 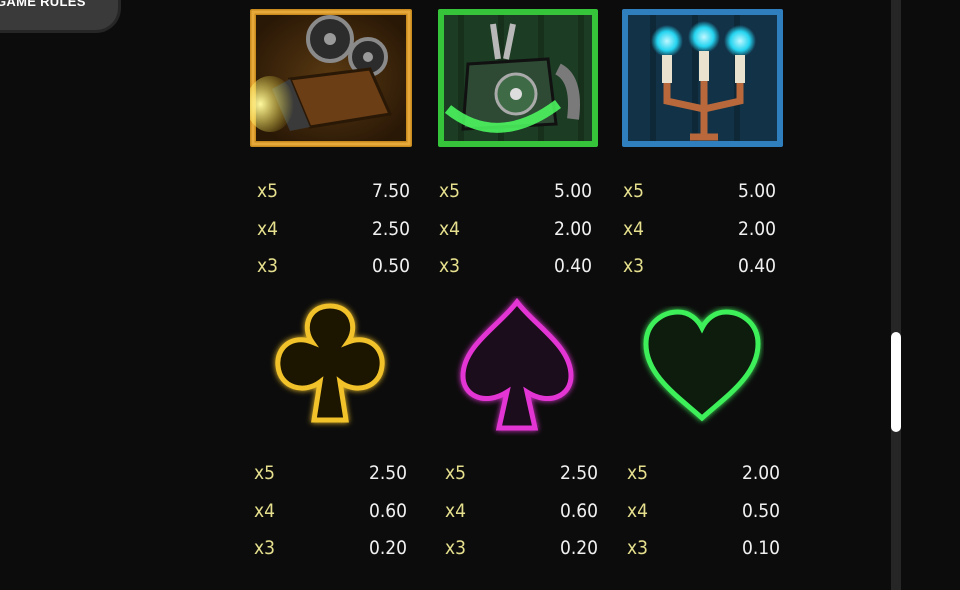 I want to click on film-projector-camera-icon, so click(x=331, y=78).